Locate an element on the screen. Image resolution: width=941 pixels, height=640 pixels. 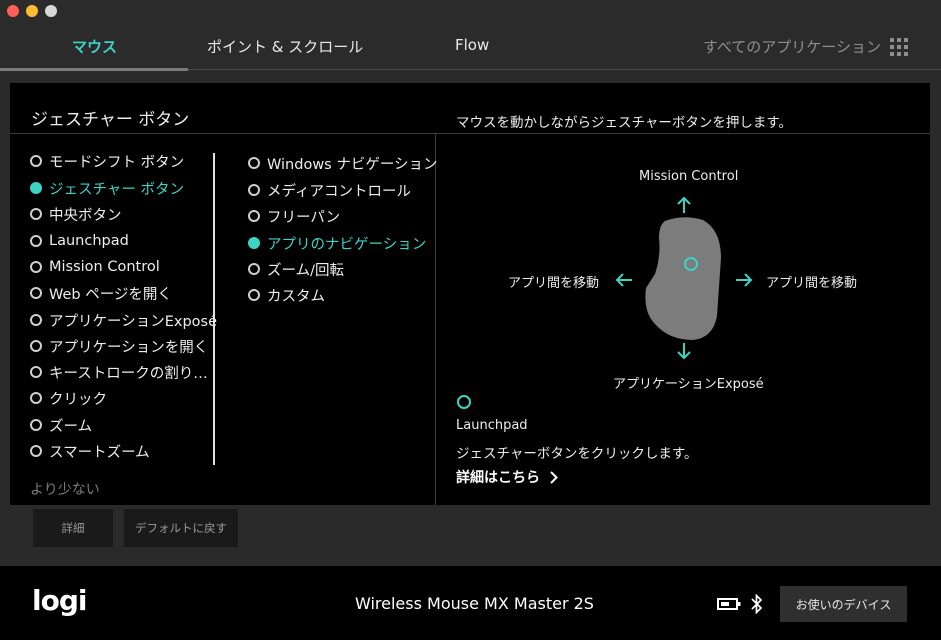
option-smart-zoom: スマートズーム is located at coordinates (90, 451).